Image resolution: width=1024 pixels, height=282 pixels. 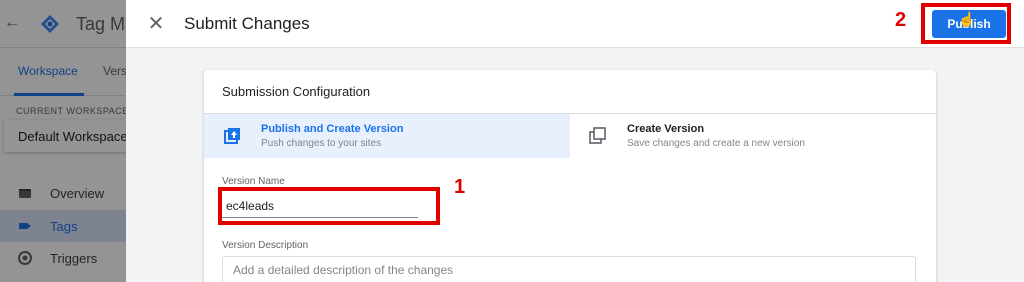 What do you see at coordinates (901, 20) in the screenshot?
I see `annotation-number-2: 2` at bounding box center [901, 20].